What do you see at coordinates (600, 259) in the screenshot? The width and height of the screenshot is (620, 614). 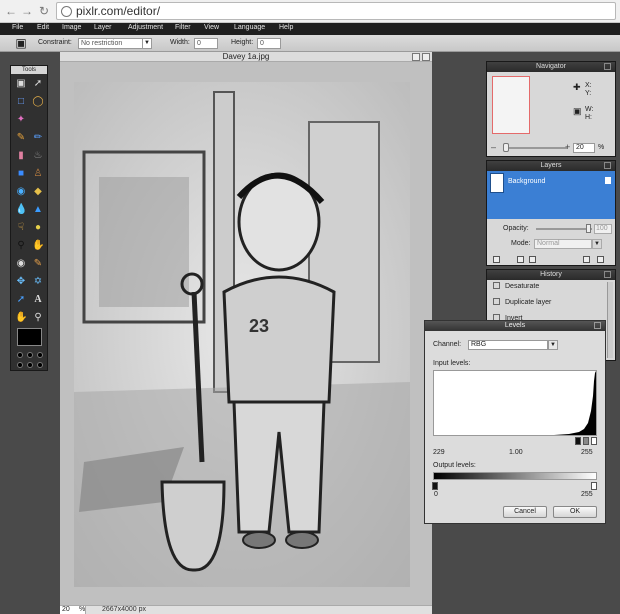 I see `trash-icon` at bounding box center [600, 259].